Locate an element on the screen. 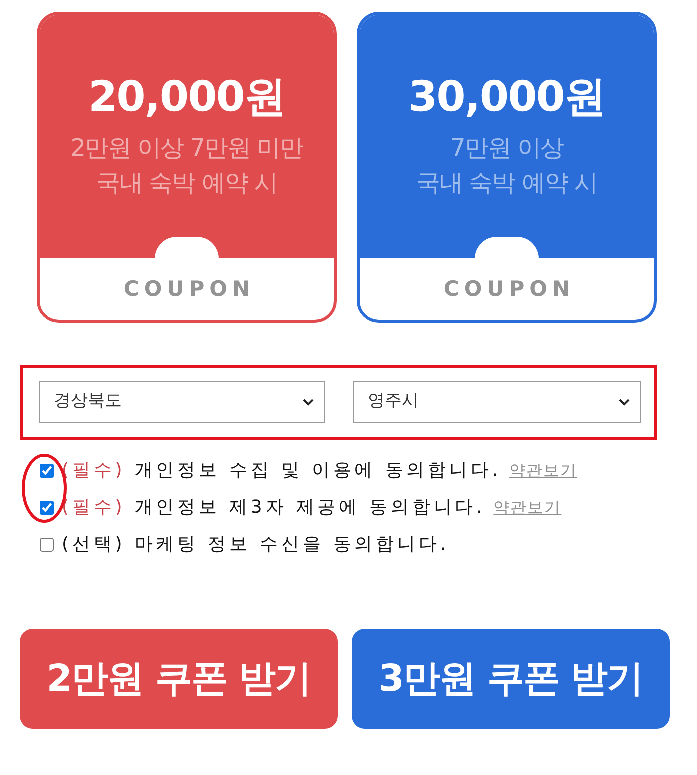 The height and width of the screenshot is (775, 697). coupon-condition: 2만원 이상 7만원 미만 is located at coordinates (187, 148).